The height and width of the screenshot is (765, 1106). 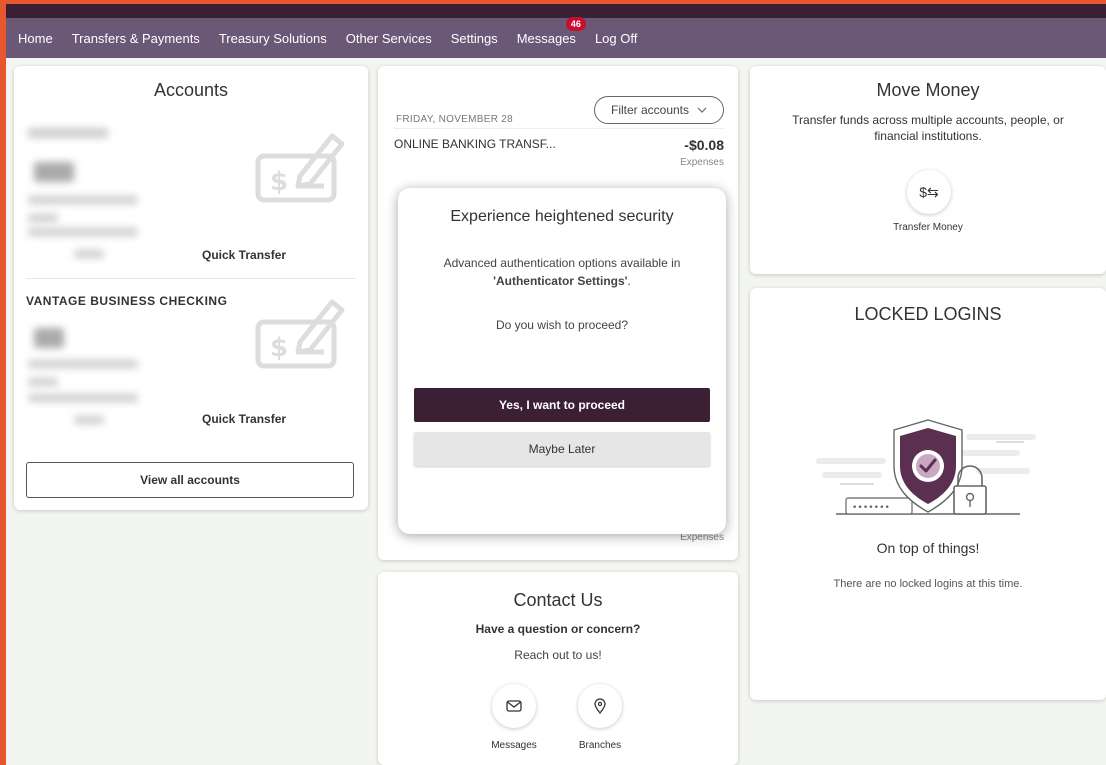 I want to click on contact-messages-button, so click(x=514, y=706).